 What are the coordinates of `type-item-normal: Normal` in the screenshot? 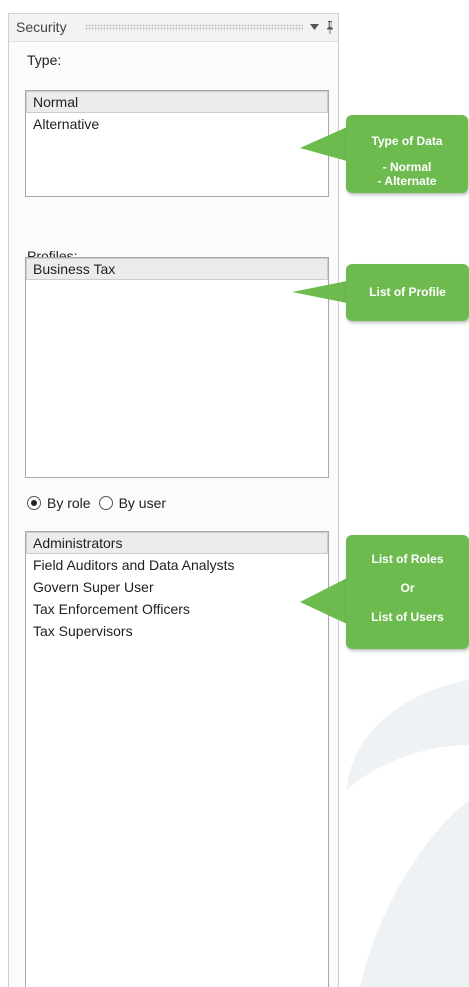 It's located at (177, 102).